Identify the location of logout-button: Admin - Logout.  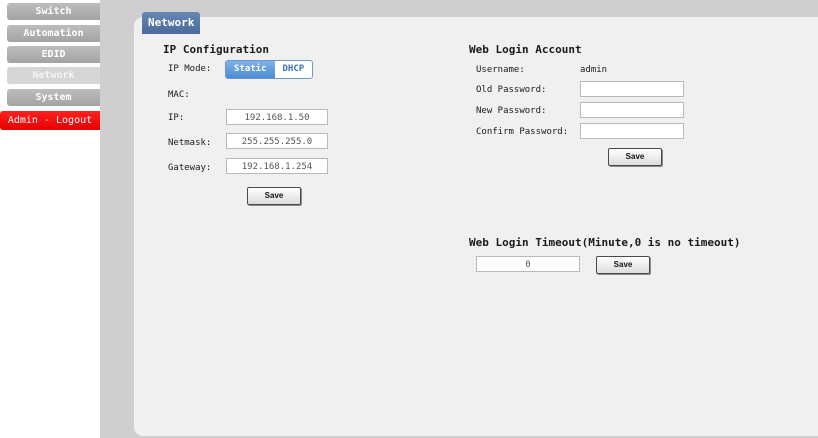
(50, 120).